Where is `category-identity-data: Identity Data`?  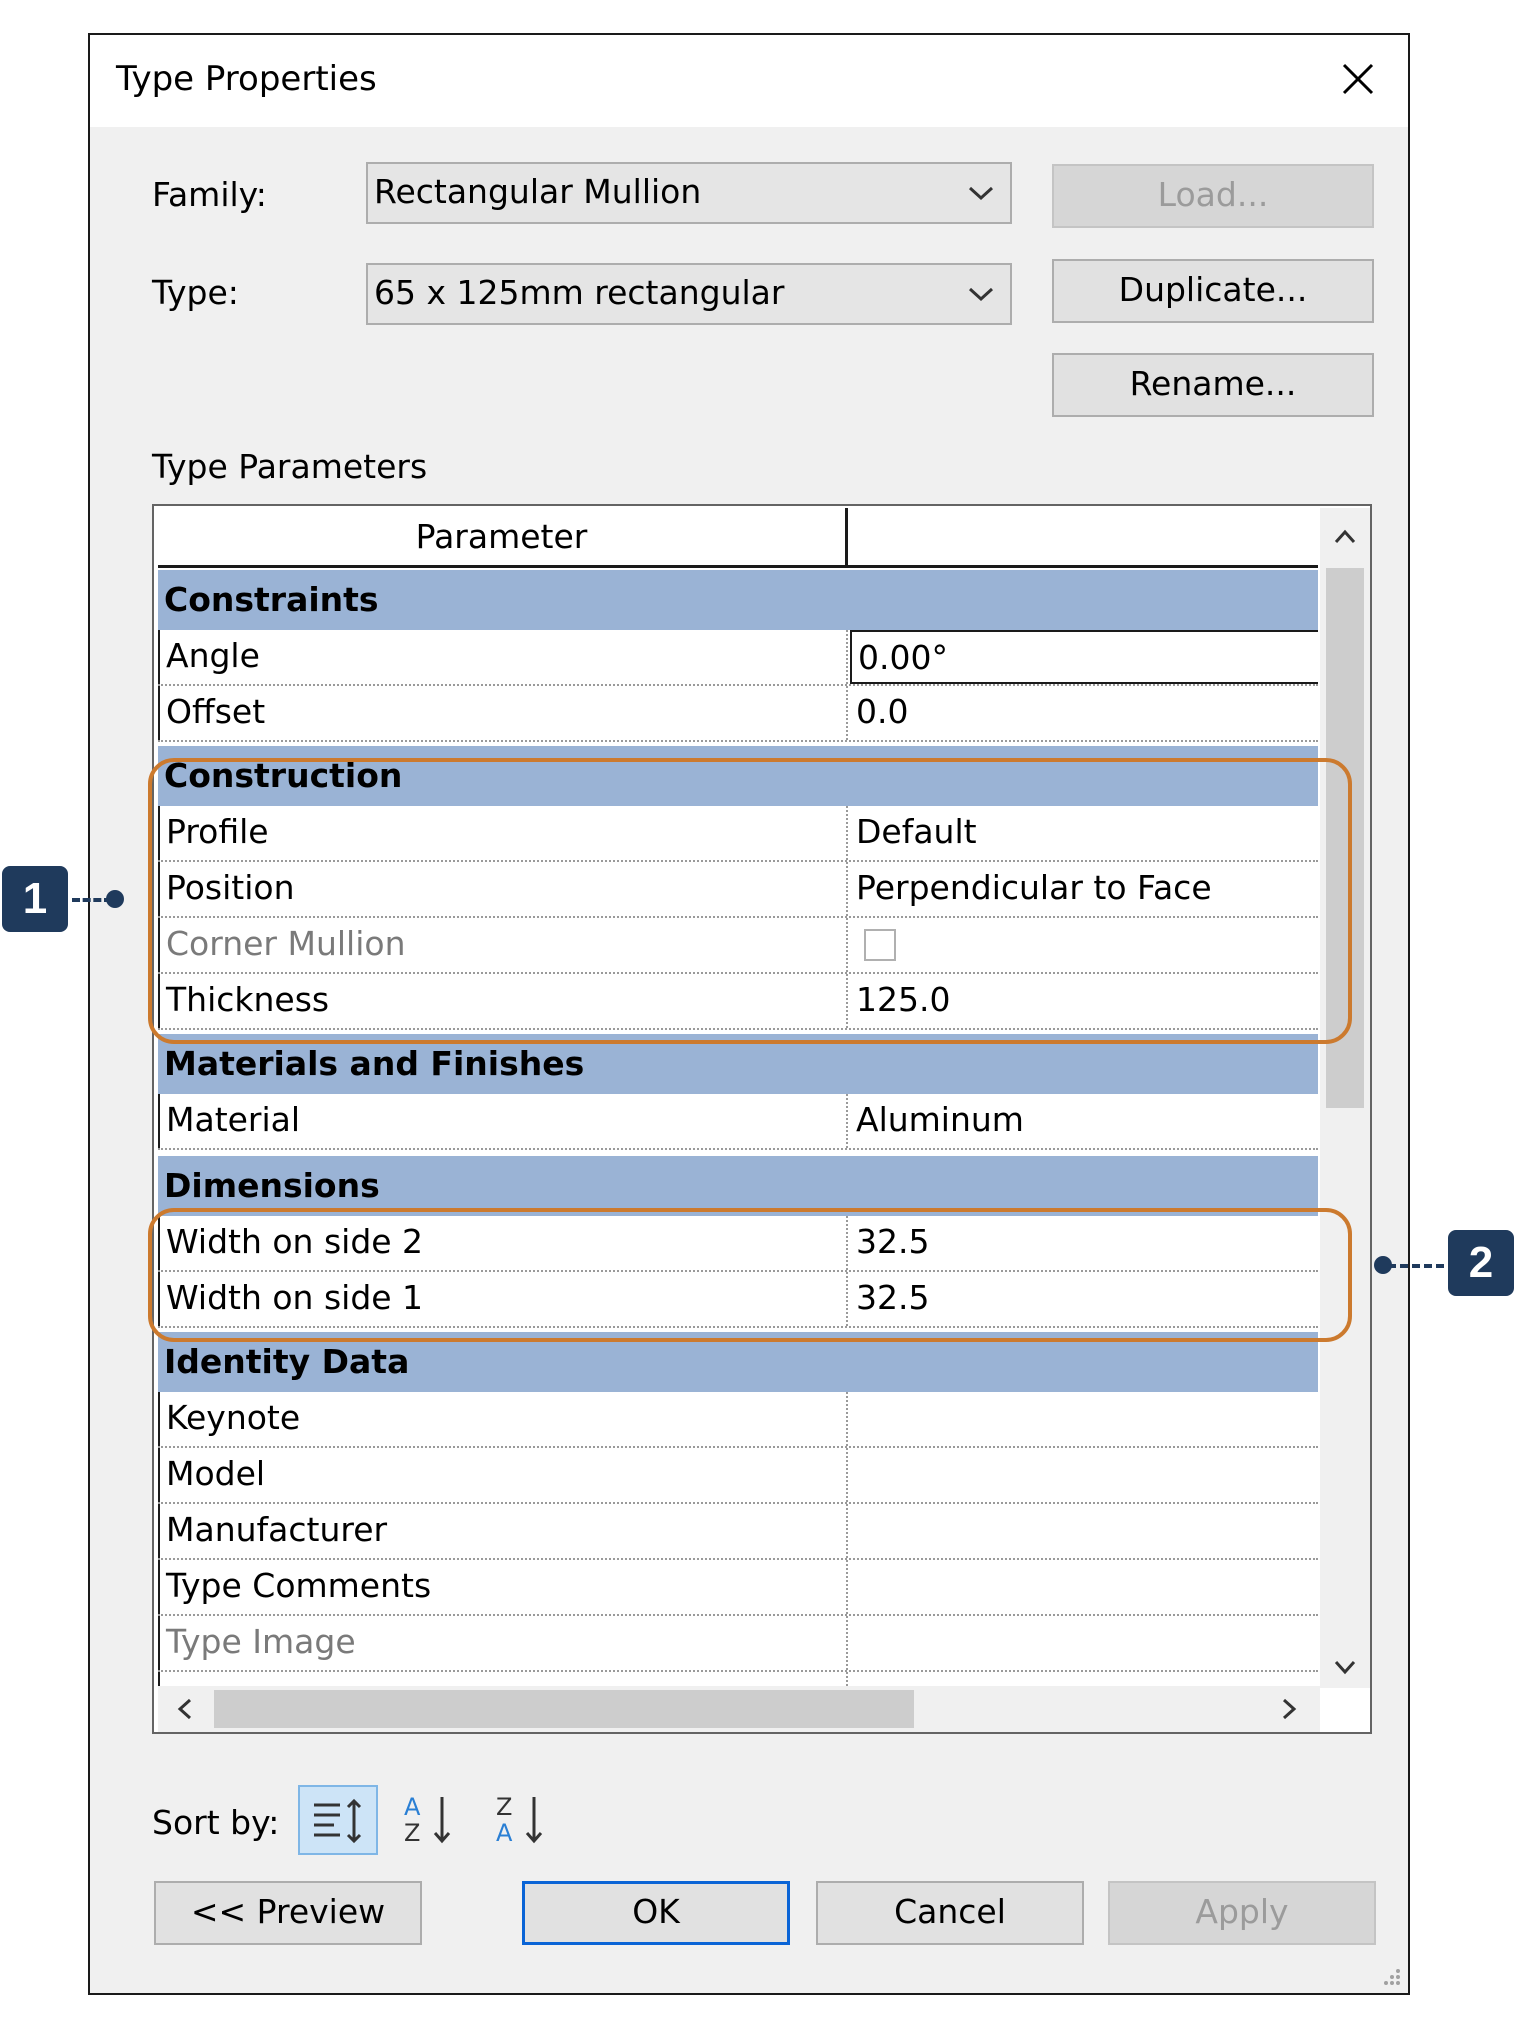 category-identity-data: Identity Data is located at coordinates (738, 1362).